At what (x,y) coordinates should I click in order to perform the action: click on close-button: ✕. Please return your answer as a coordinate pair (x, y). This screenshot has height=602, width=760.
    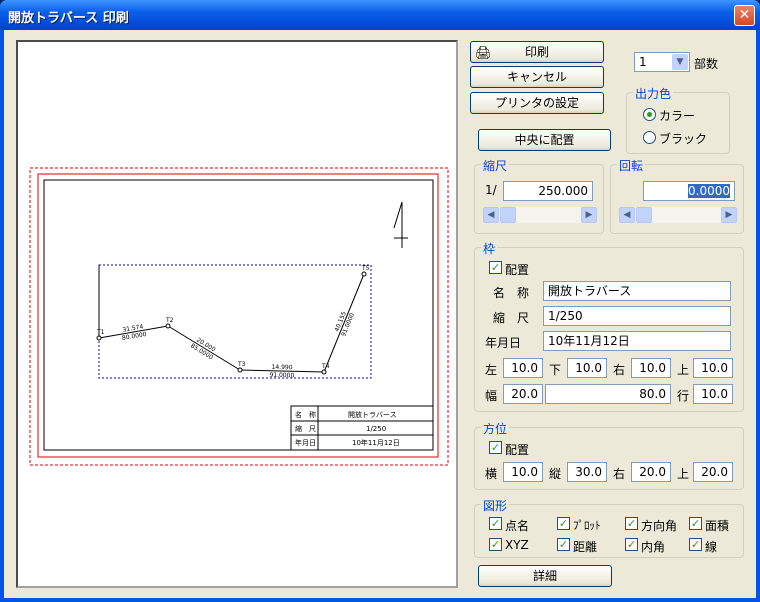
    Looking at the image, I should click on (744, 15).